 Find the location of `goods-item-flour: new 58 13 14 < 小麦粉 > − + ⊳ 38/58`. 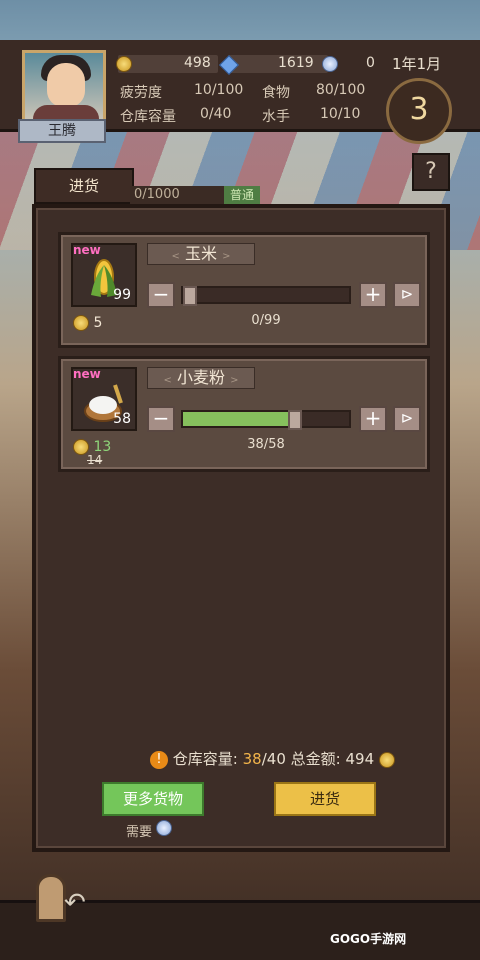

goods-item-flour: new 58 13 14 < 小麦粉 > − + ⊳ 38/58 is located at coordinates (244, 414).